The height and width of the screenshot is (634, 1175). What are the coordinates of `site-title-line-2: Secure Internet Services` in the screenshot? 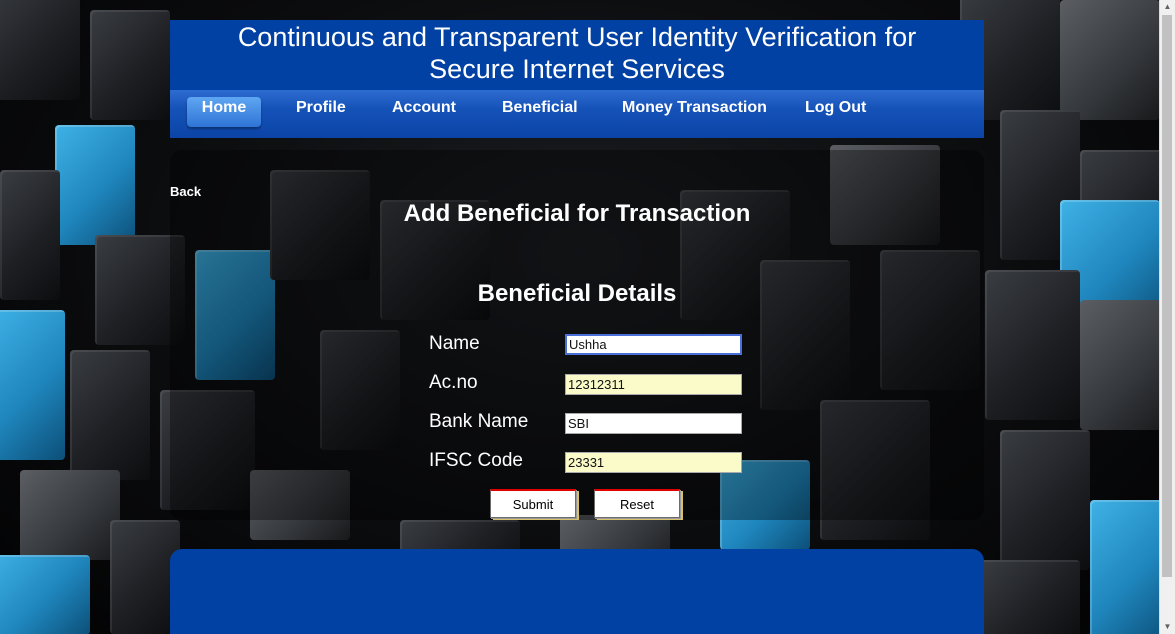 It's located at (577, 69).